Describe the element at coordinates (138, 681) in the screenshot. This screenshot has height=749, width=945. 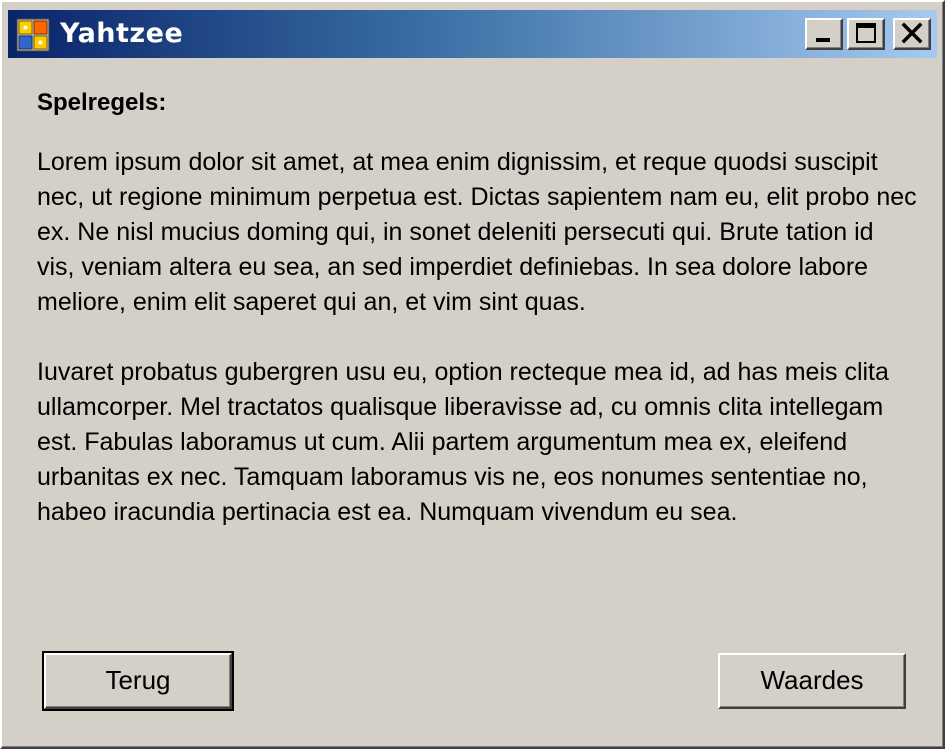
I see `back-button: Terug` at that location.